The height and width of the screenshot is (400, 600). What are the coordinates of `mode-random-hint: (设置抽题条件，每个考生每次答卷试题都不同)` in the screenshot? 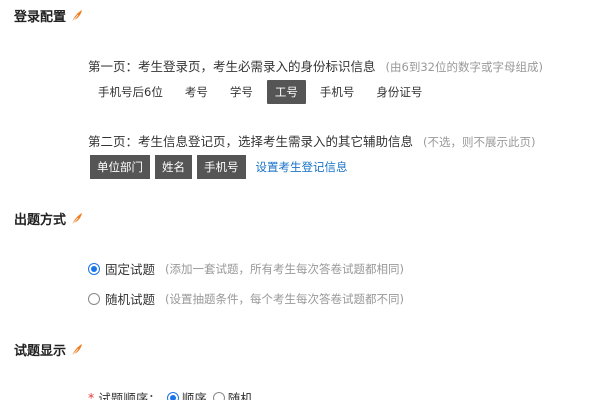 It's located at (284, 298).